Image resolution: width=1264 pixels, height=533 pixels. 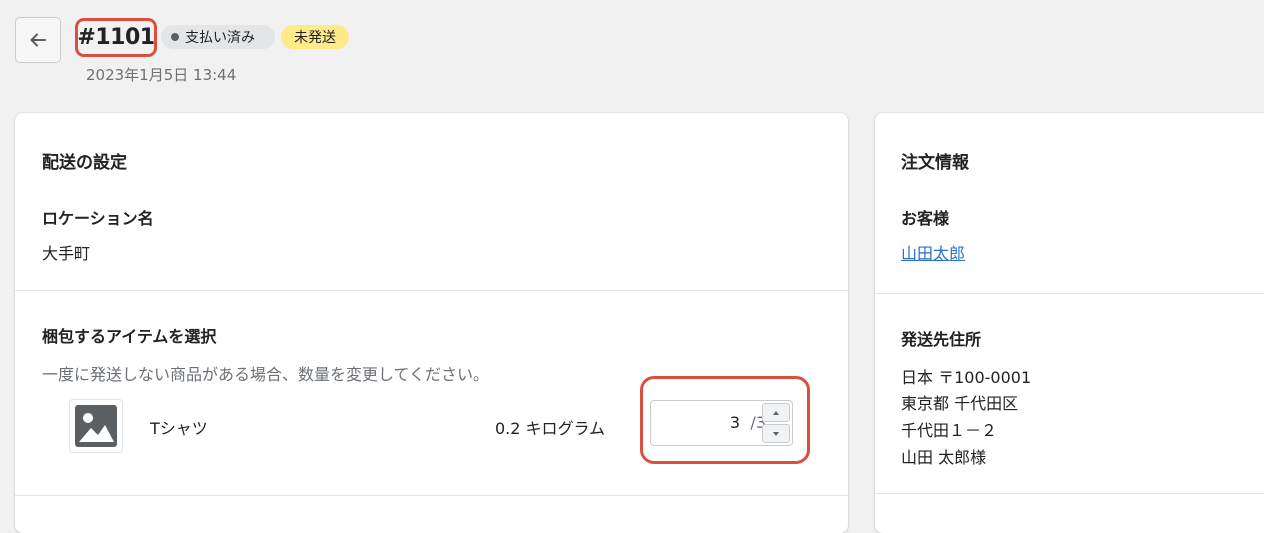 I want to click on quantity-stepper: 3 /3, so click(x=721, y=423).